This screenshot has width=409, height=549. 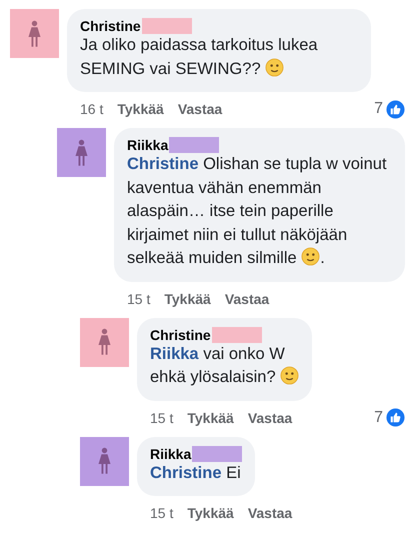 What do you see at coordinates (174, 353) in the screenshot?
I see `mention-link: Riikka` at bounding box center [174, 353].